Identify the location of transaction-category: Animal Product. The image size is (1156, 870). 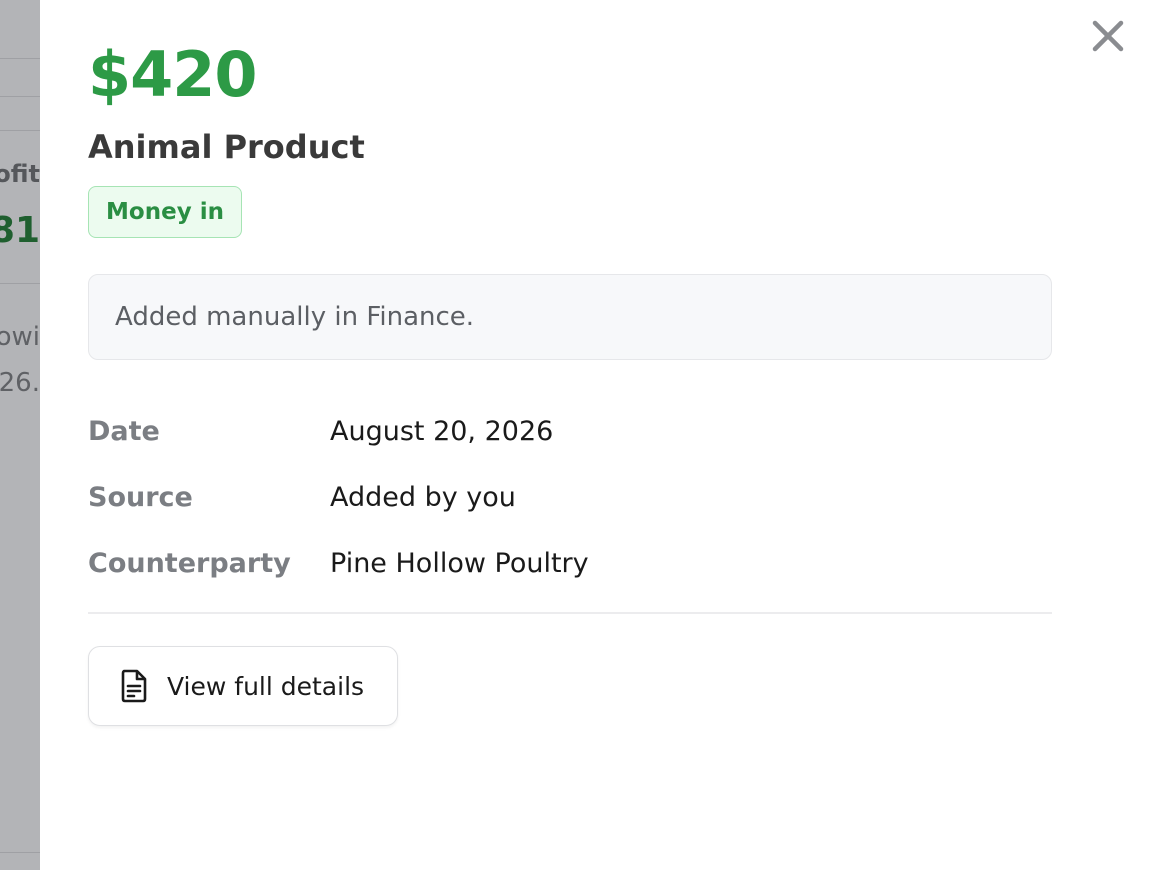
(226, 147).